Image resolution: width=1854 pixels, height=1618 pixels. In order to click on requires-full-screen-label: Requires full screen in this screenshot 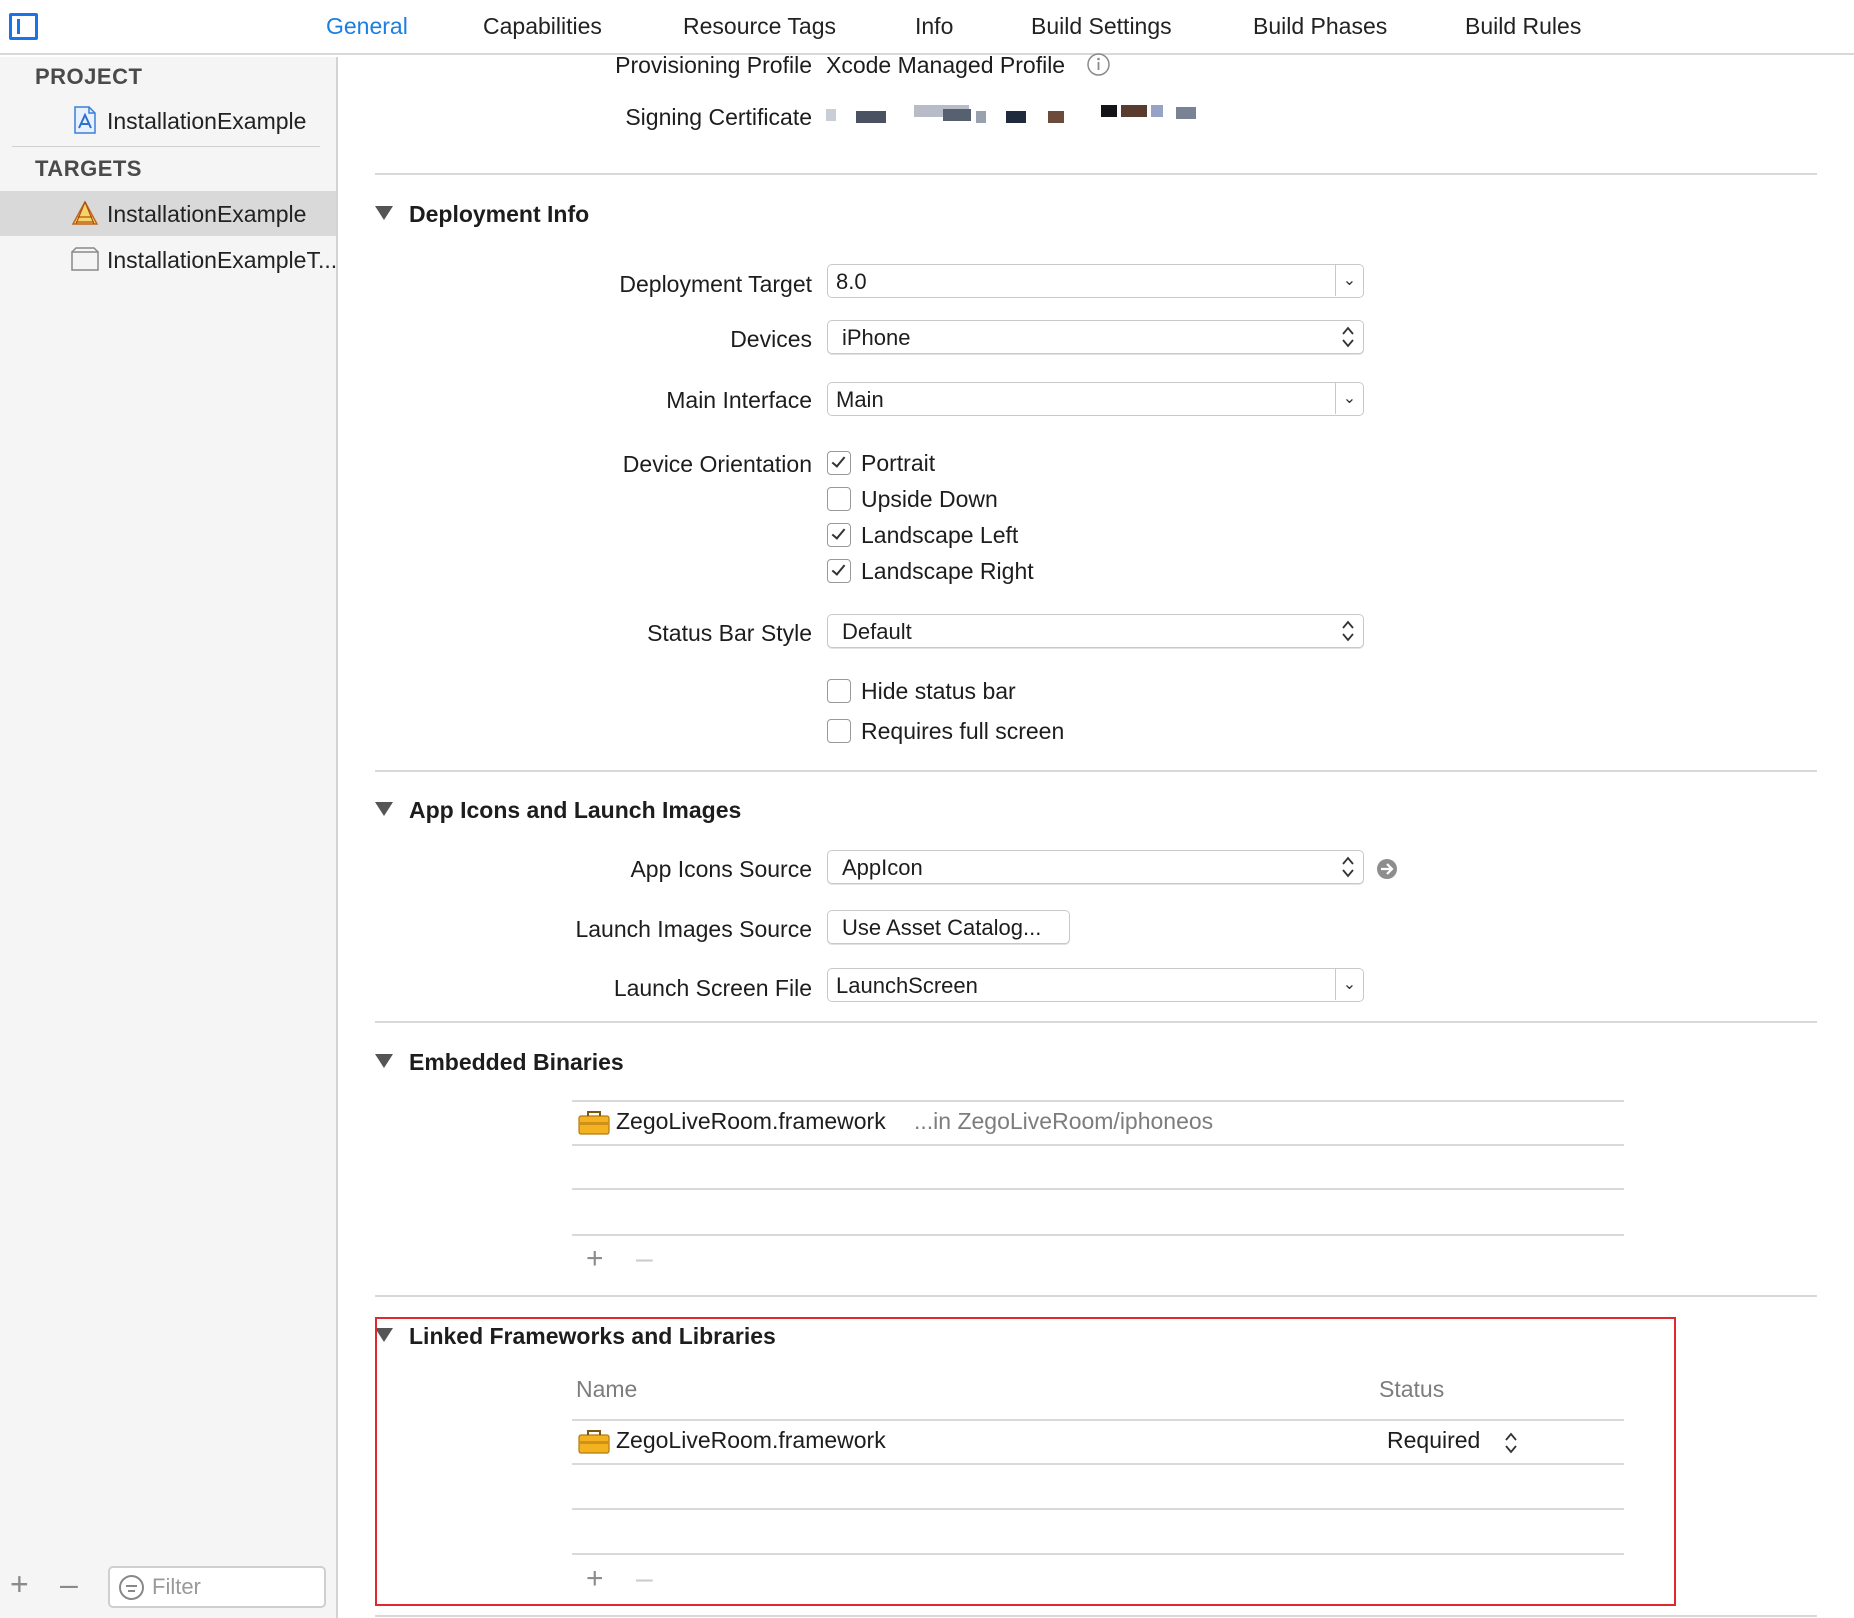, I will do `click(962, 731)`.